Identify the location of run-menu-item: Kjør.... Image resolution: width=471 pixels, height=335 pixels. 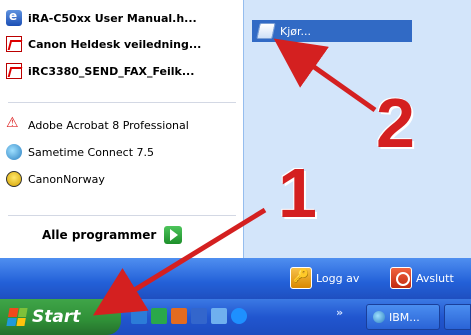
(332, 31).